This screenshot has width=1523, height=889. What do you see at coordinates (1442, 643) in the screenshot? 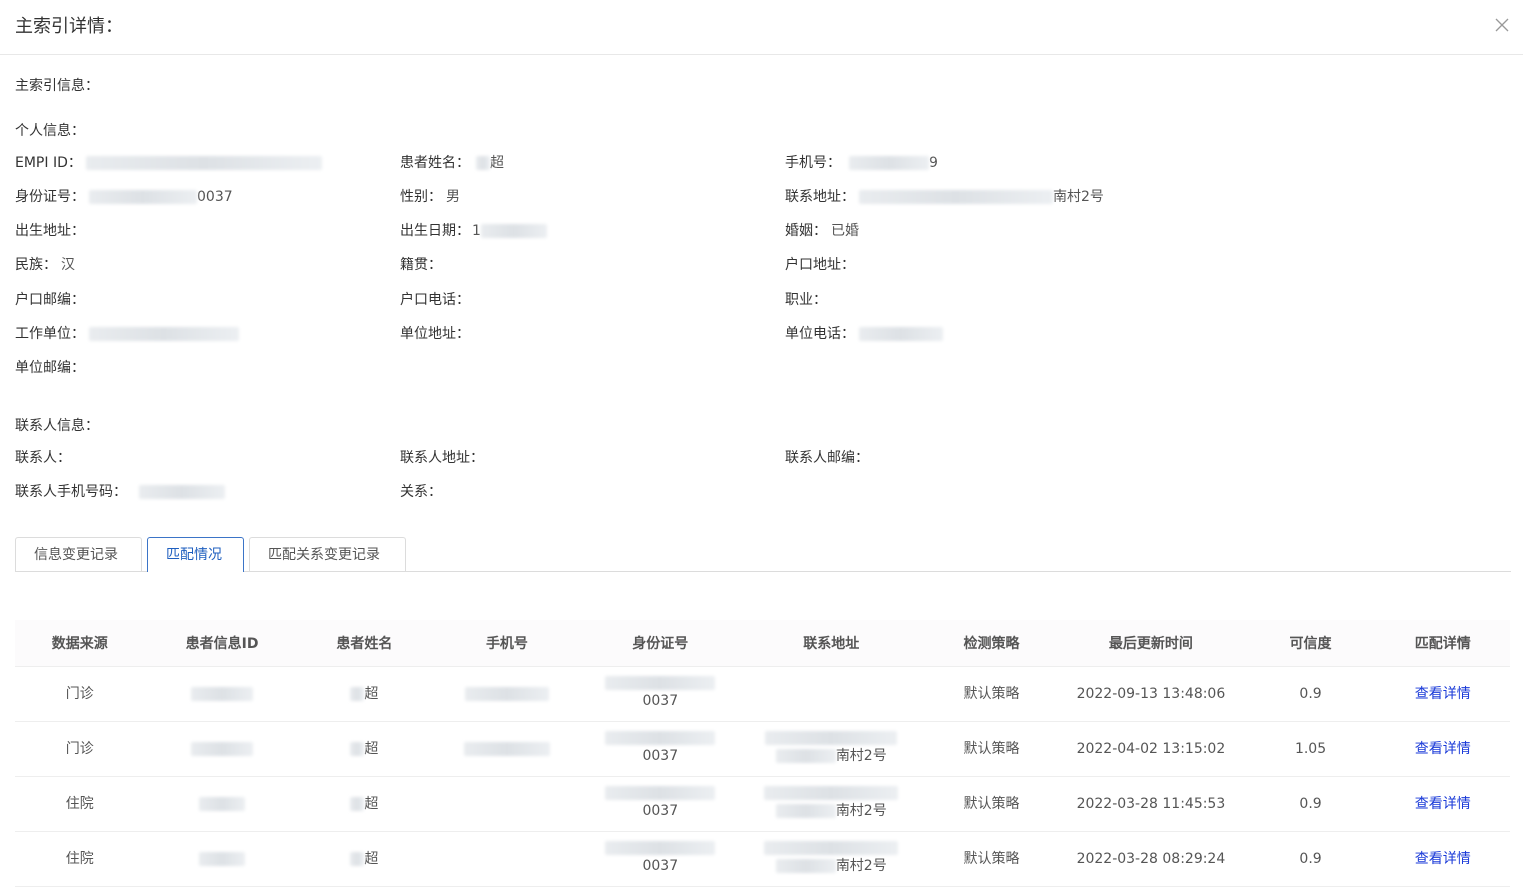
I see `col-detail: 匹配详情` at bounding box center [1442, 643].